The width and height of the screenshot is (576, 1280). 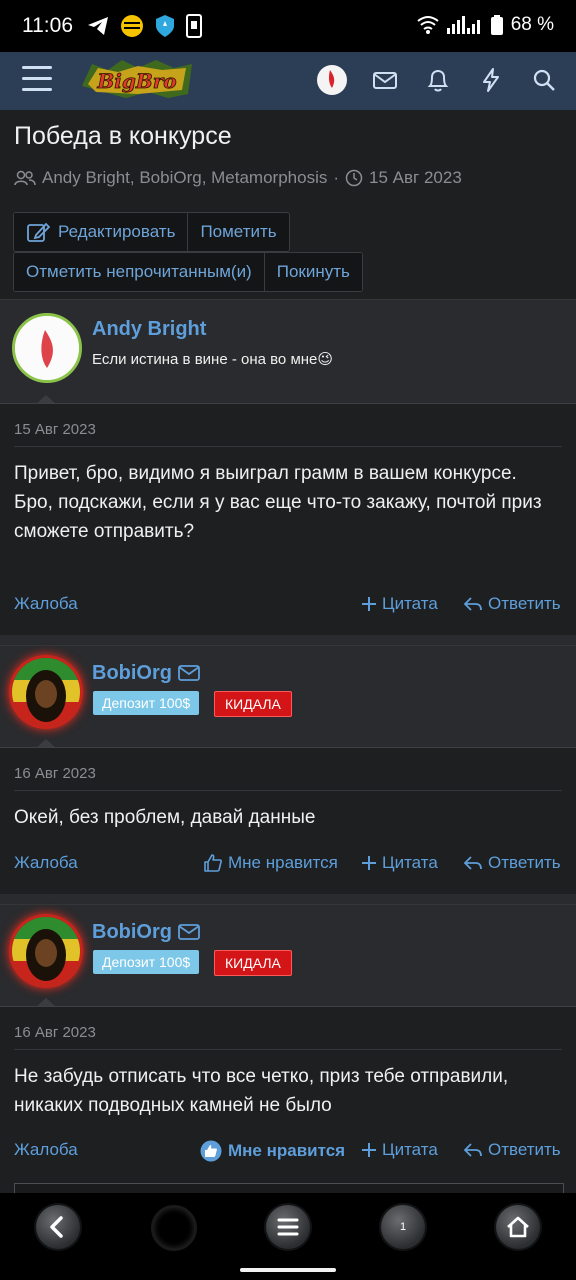 What do you see at coordinates (288, 1270) in the screenshot?
I see `system-home-indicator` at bounding box center [288, 1270].